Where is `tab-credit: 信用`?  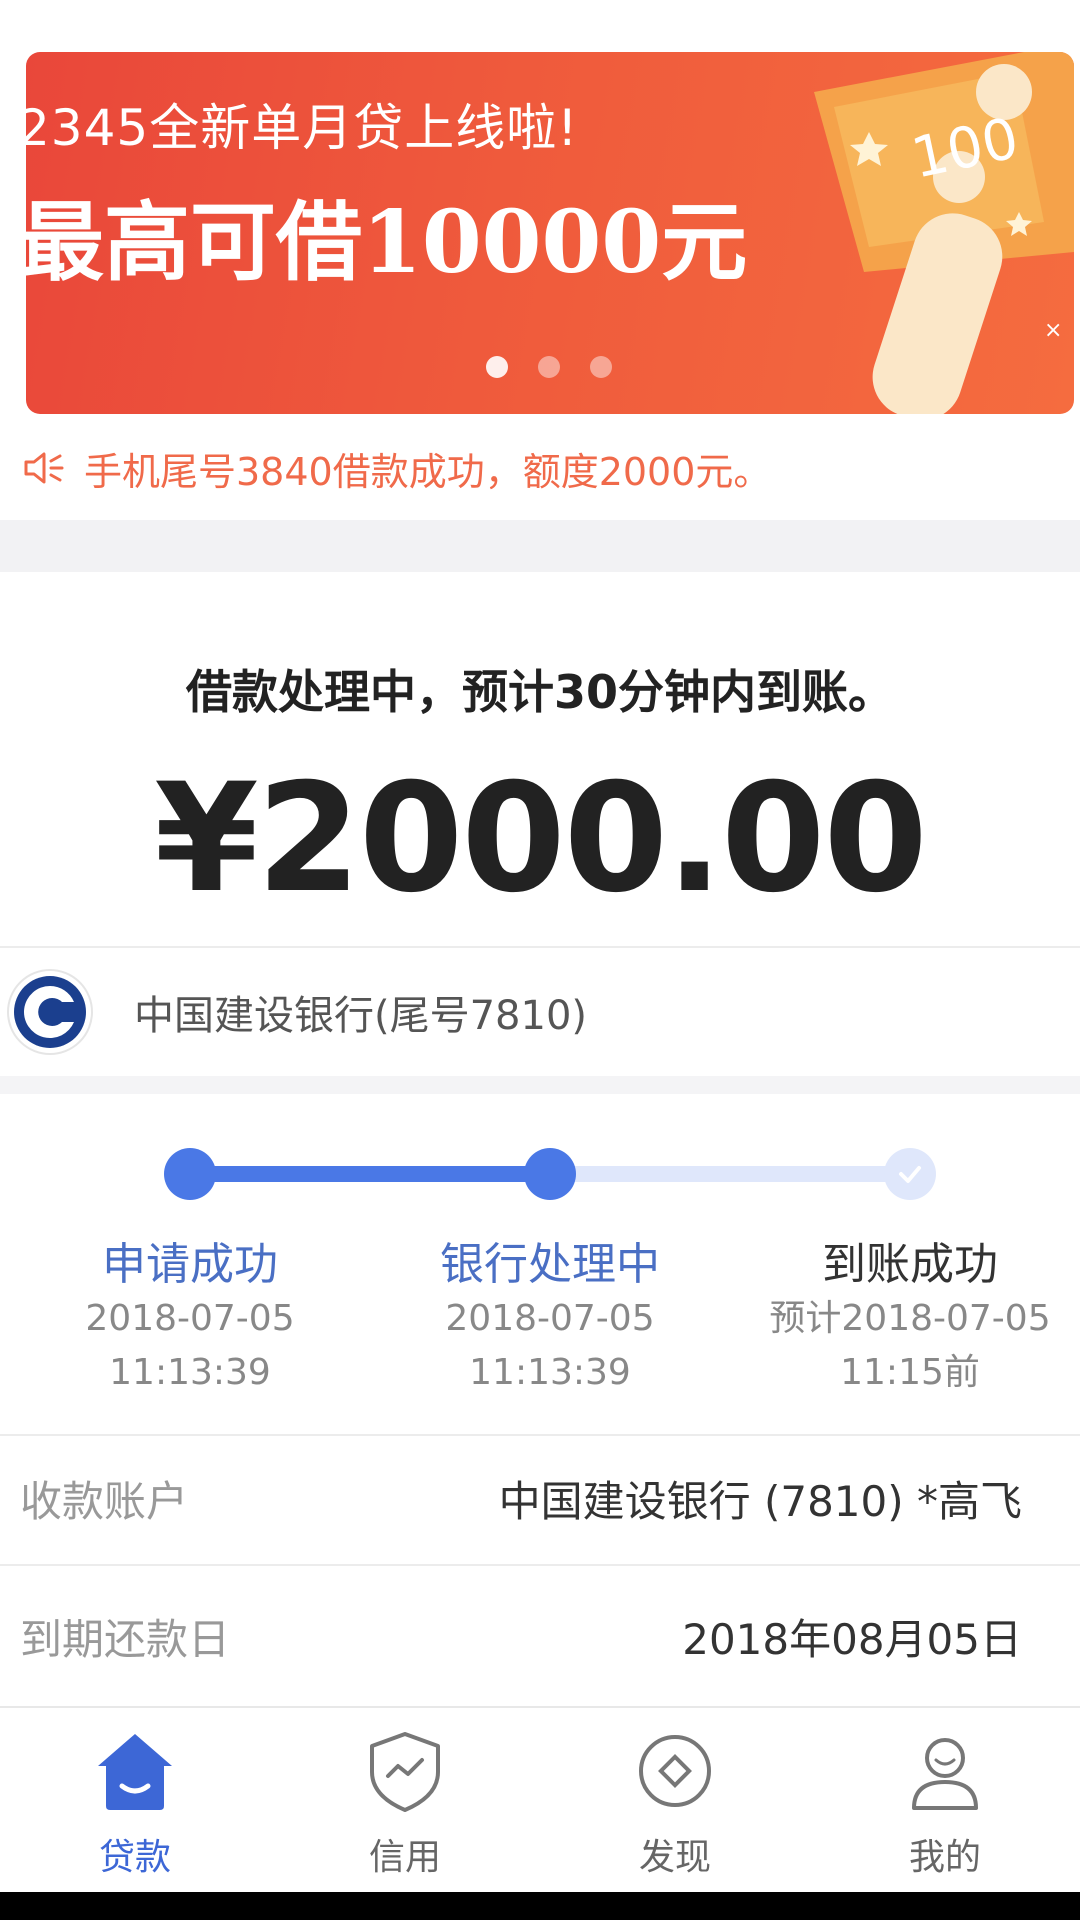 tab-credit: 信用 is located at coordinates (405, 1800).